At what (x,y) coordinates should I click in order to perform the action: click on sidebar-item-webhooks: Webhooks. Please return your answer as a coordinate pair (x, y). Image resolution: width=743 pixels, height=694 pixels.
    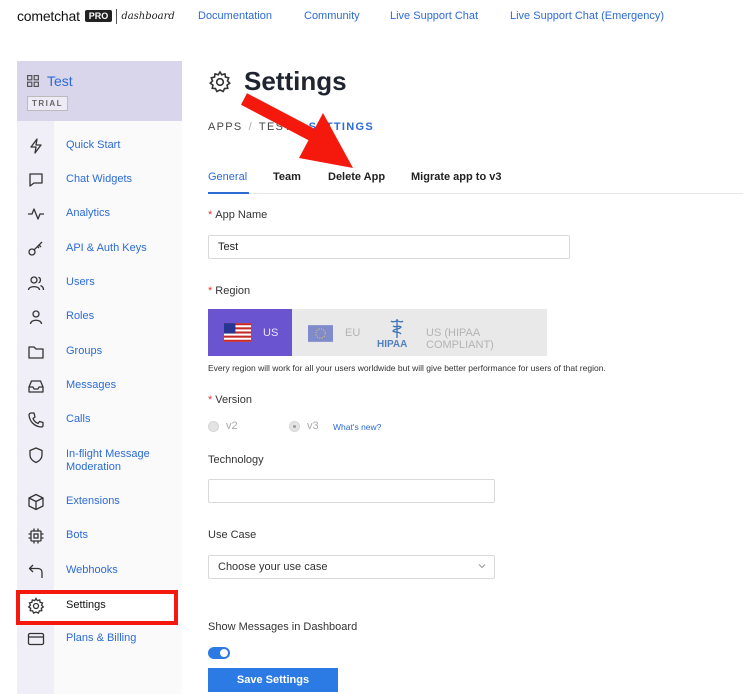
    Looking at the image, I should click on (99, 571).